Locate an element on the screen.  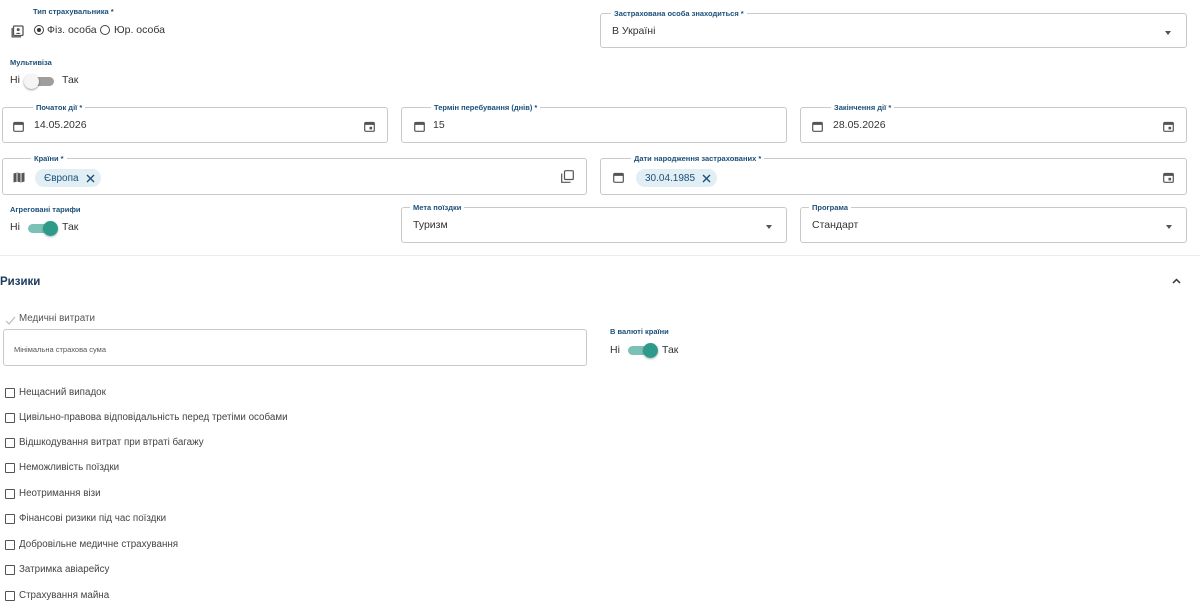
risk-label: Добровільне медичне страхування is located at coordinates (99, 544).